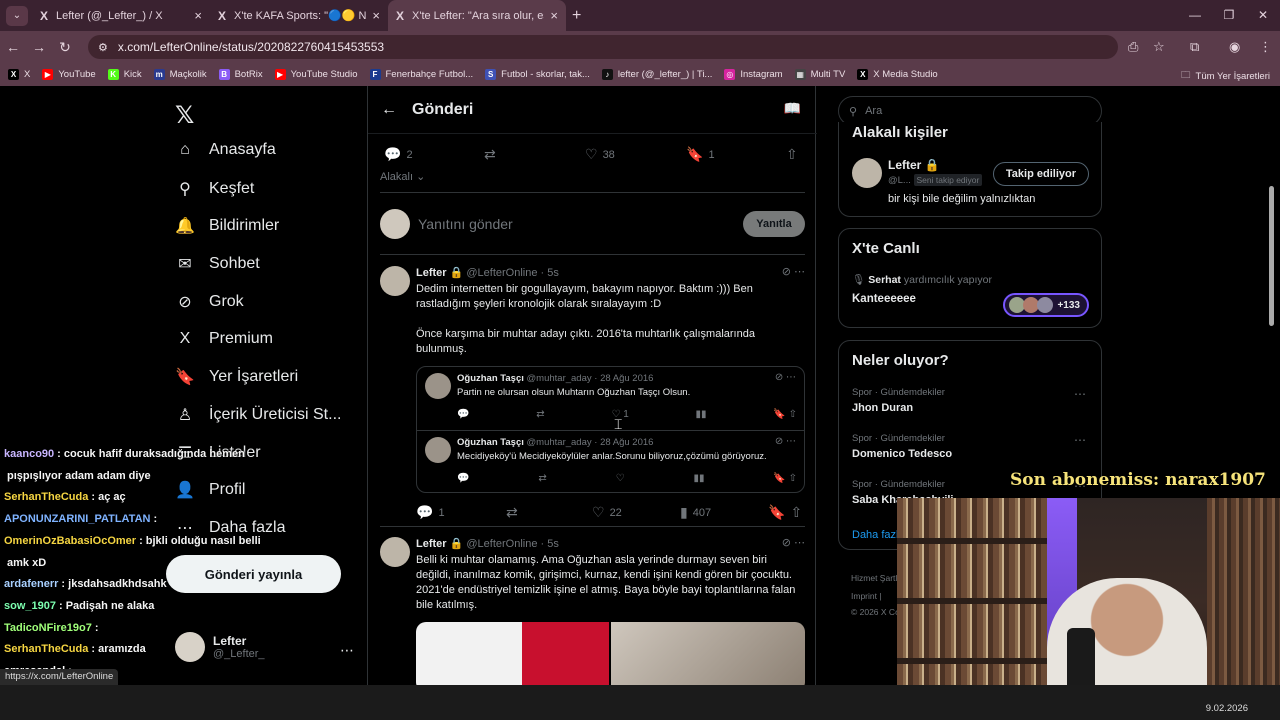 This screenshot has width=1280, height=720. I want to click on like-action: ♡ 38, so click(600, 154).